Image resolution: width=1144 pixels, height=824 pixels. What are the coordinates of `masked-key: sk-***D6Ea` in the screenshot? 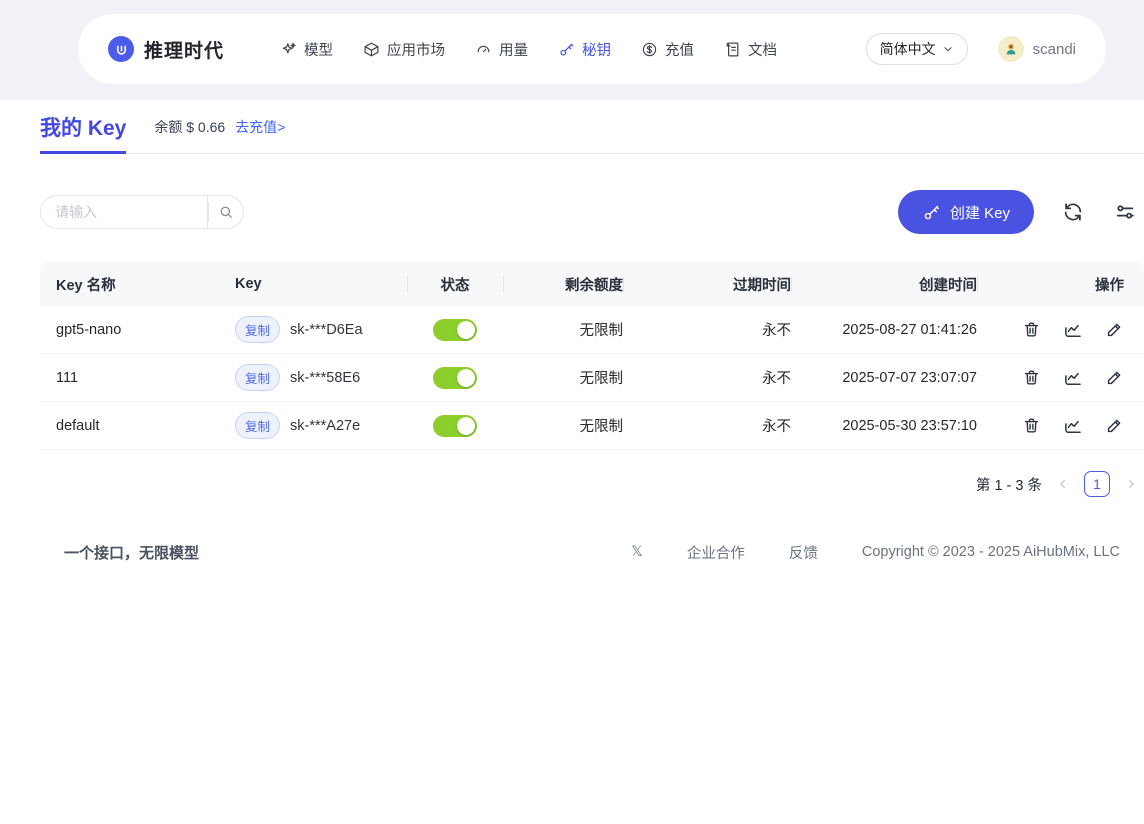 It's located at (326, 329).